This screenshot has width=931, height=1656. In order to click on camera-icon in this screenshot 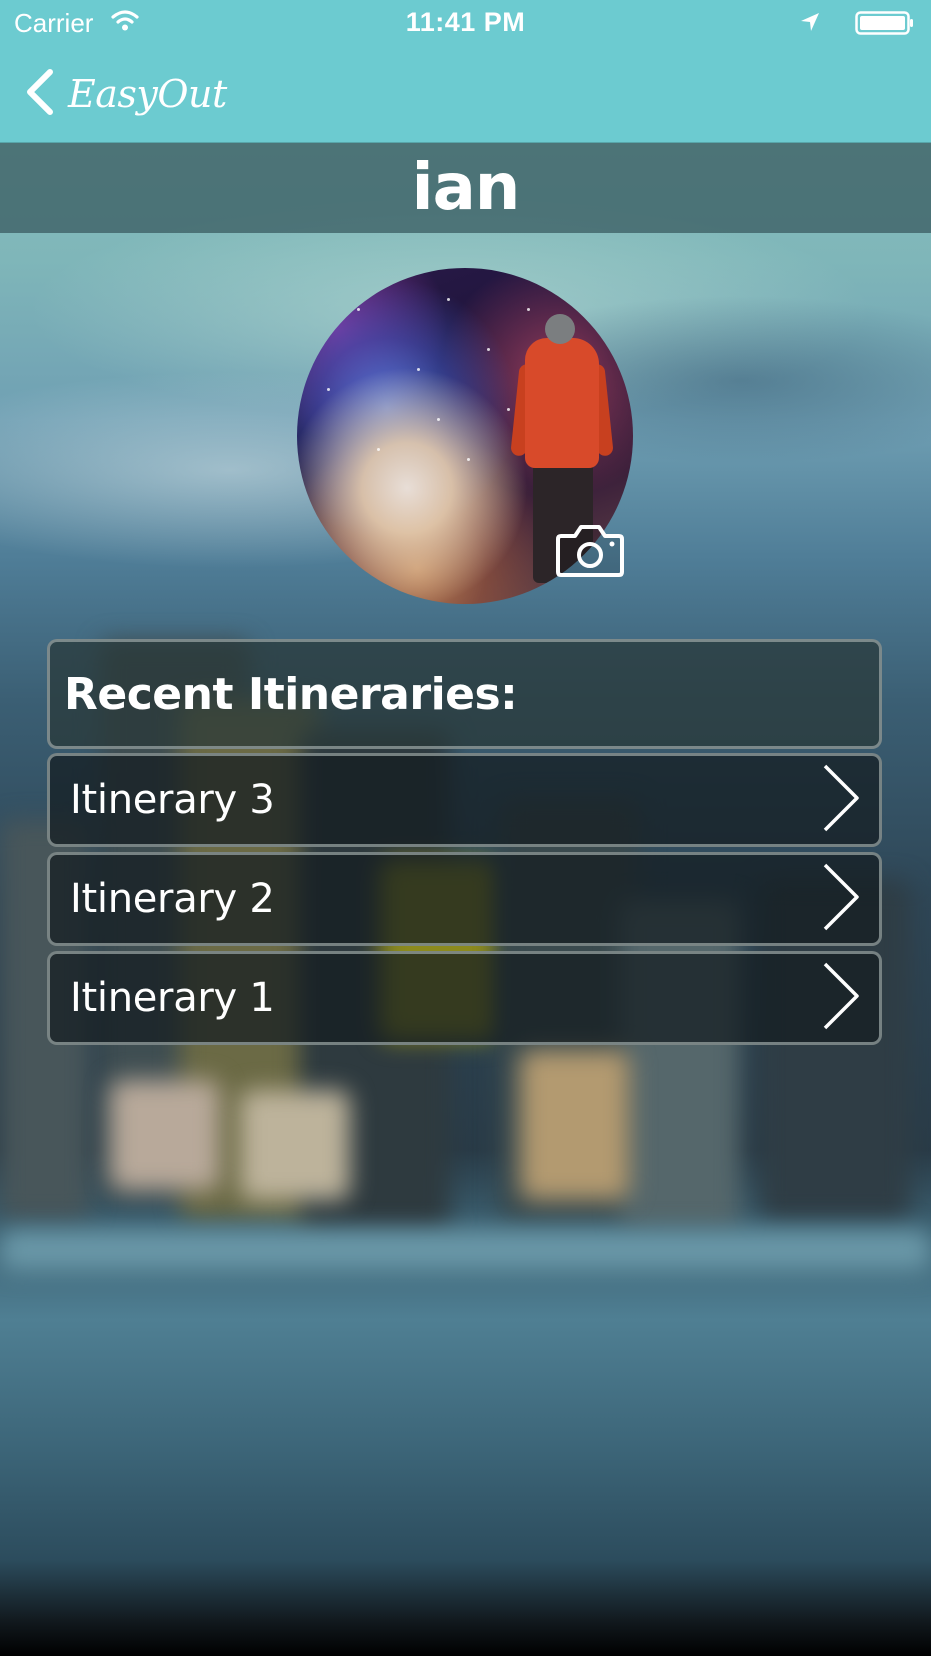, I will do `click(590, 552)`.